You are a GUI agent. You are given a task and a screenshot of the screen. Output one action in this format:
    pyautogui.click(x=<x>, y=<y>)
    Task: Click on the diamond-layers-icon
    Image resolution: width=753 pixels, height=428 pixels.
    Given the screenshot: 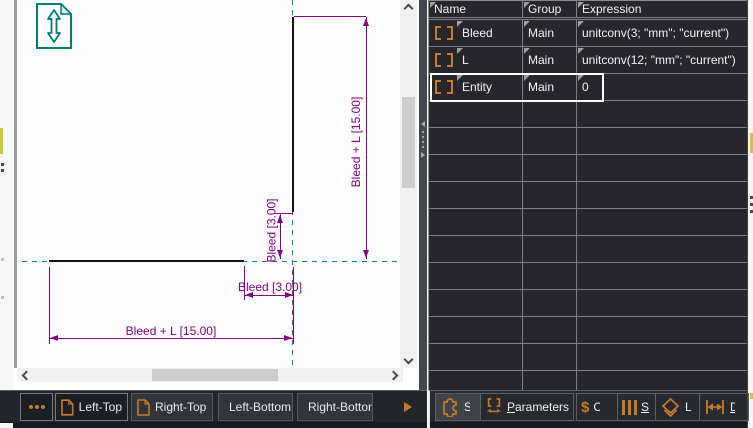 What is the action you would take?
    pyautogui.click(x=670, y=407)
    